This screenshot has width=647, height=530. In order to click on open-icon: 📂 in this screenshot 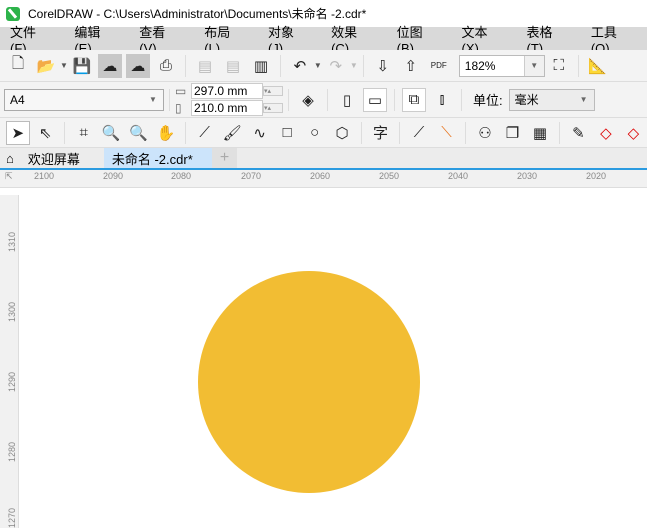, I will do `click(46, 66)`.